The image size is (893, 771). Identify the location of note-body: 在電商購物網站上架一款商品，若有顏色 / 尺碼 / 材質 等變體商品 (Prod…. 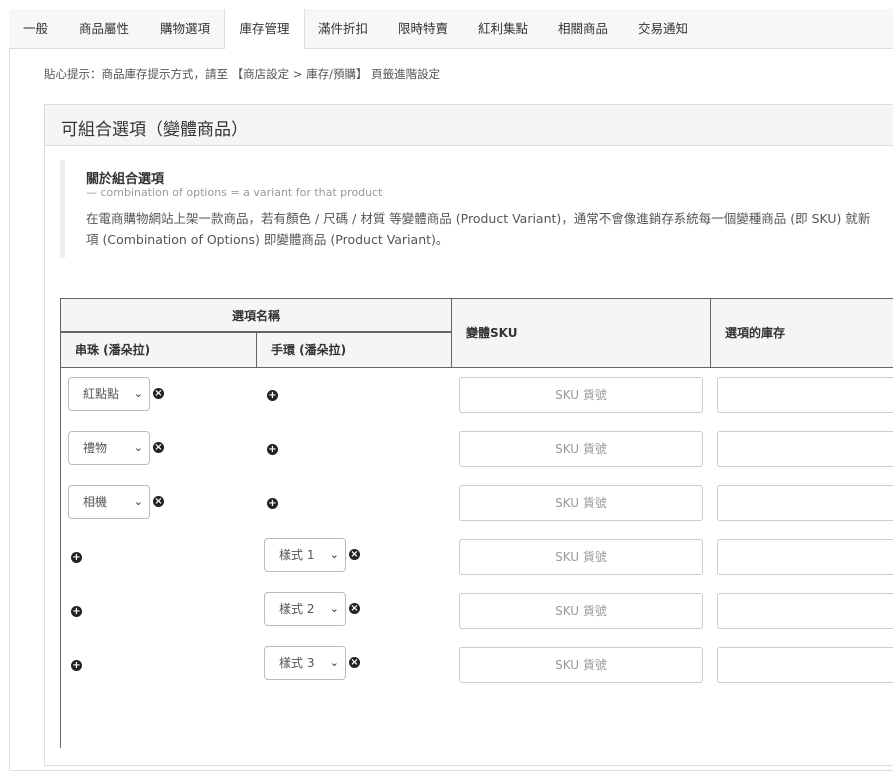
(489, 229).